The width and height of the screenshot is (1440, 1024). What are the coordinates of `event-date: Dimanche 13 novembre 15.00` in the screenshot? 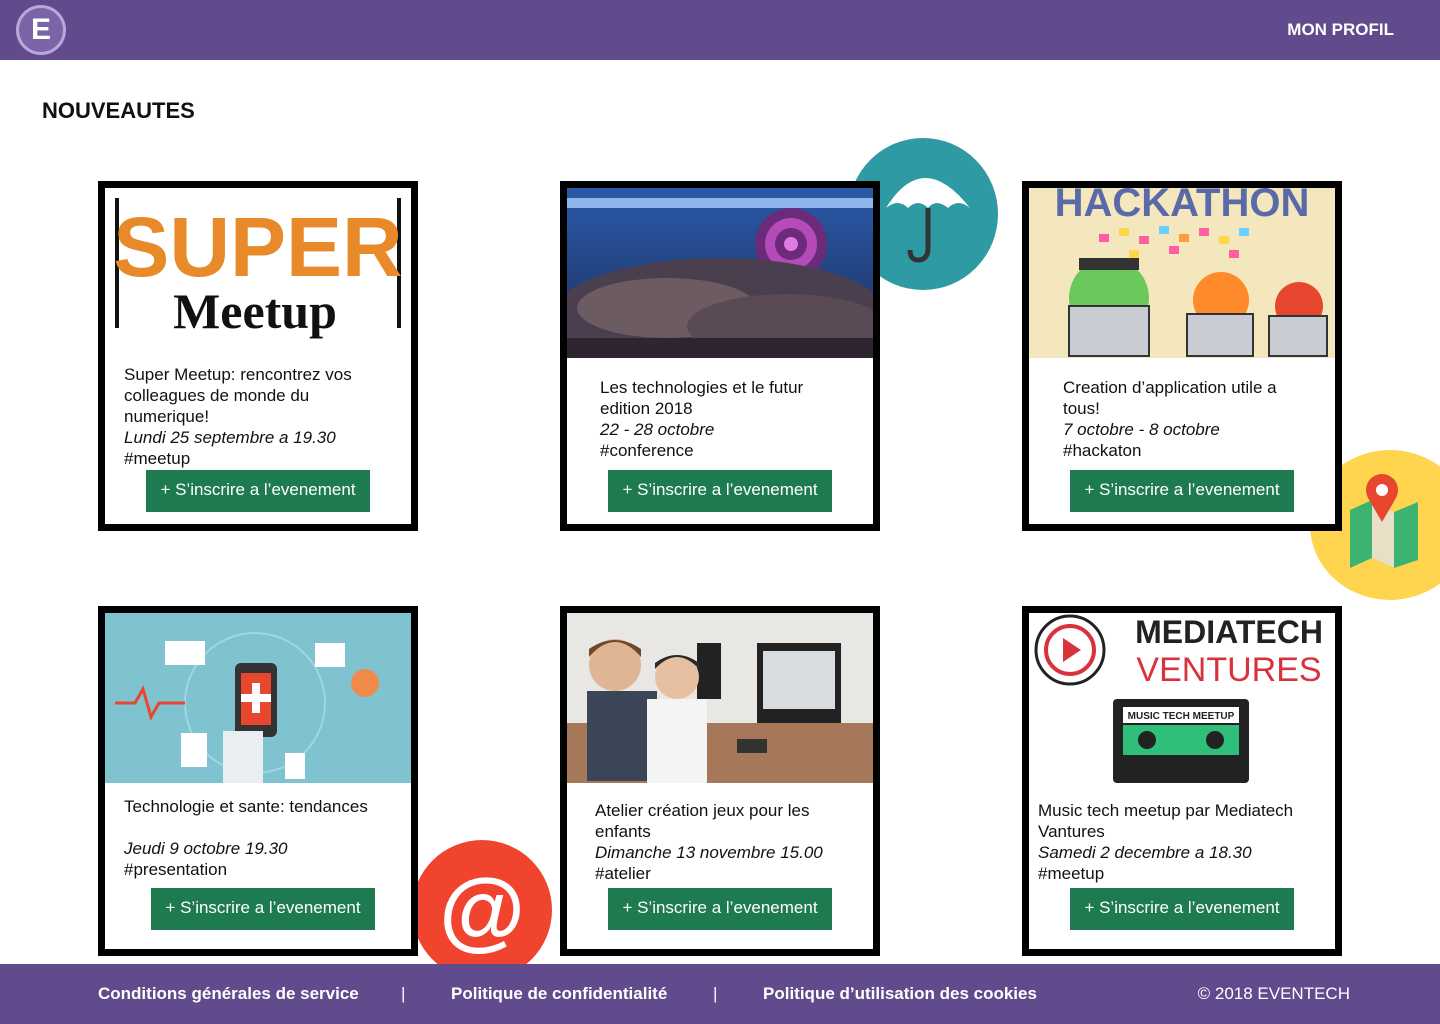 It's located at (709, 852).